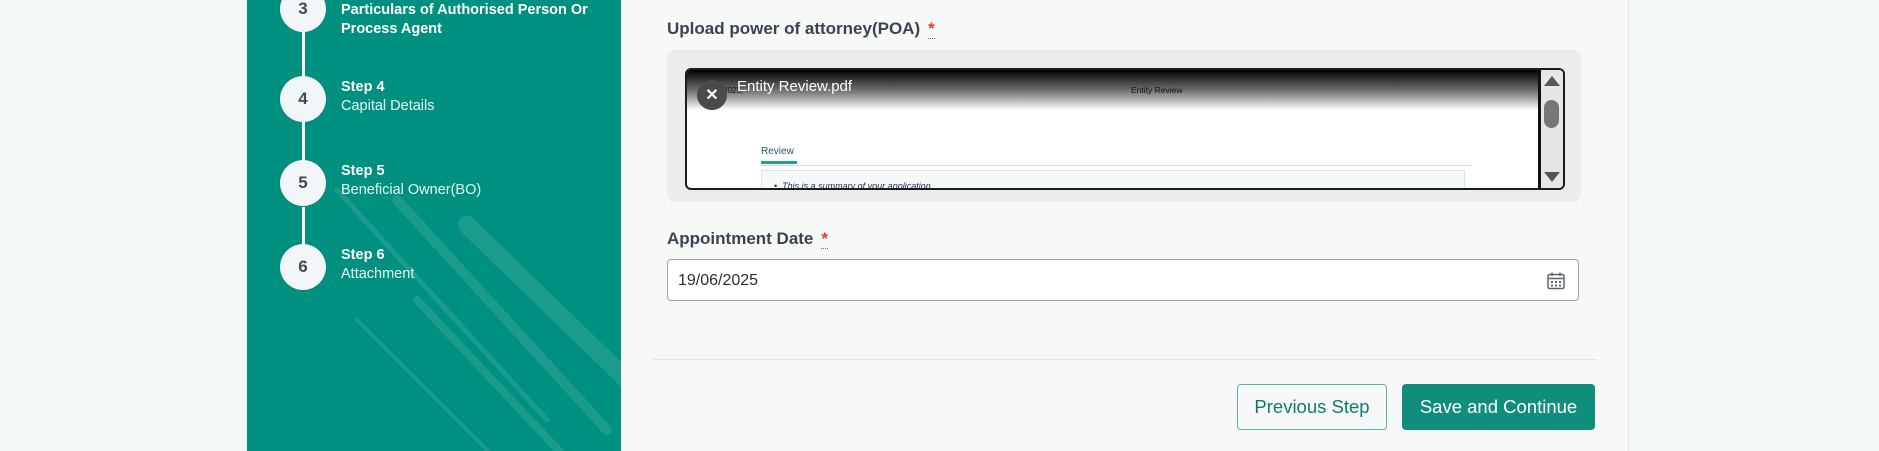 The height and width of the screenshot is (451, 1879). I want to click on step-number: 6, so click(303, 266).